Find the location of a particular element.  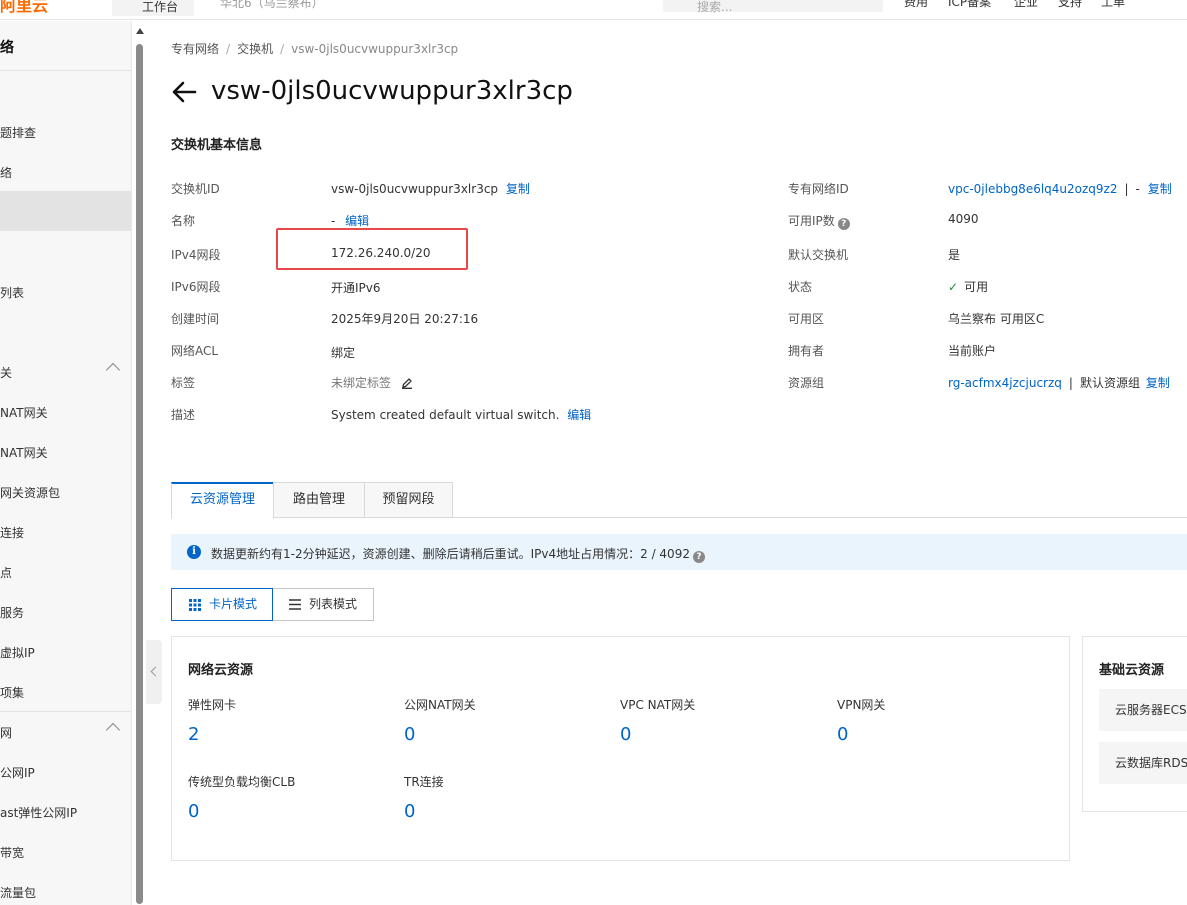

enable-ipv6-link: 开通IPv6 is located at coordinates (356, 287).